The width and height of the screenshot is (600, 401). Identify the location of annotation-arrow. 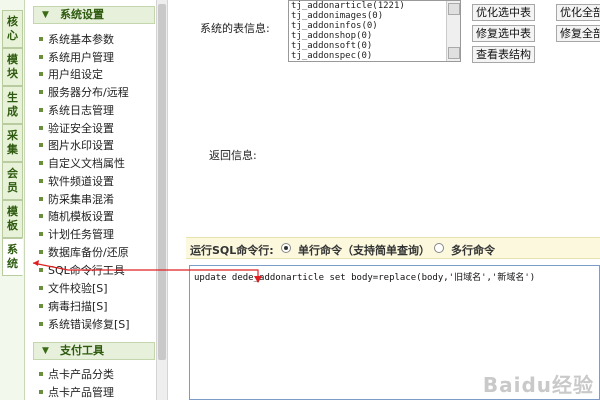
(147, 271).